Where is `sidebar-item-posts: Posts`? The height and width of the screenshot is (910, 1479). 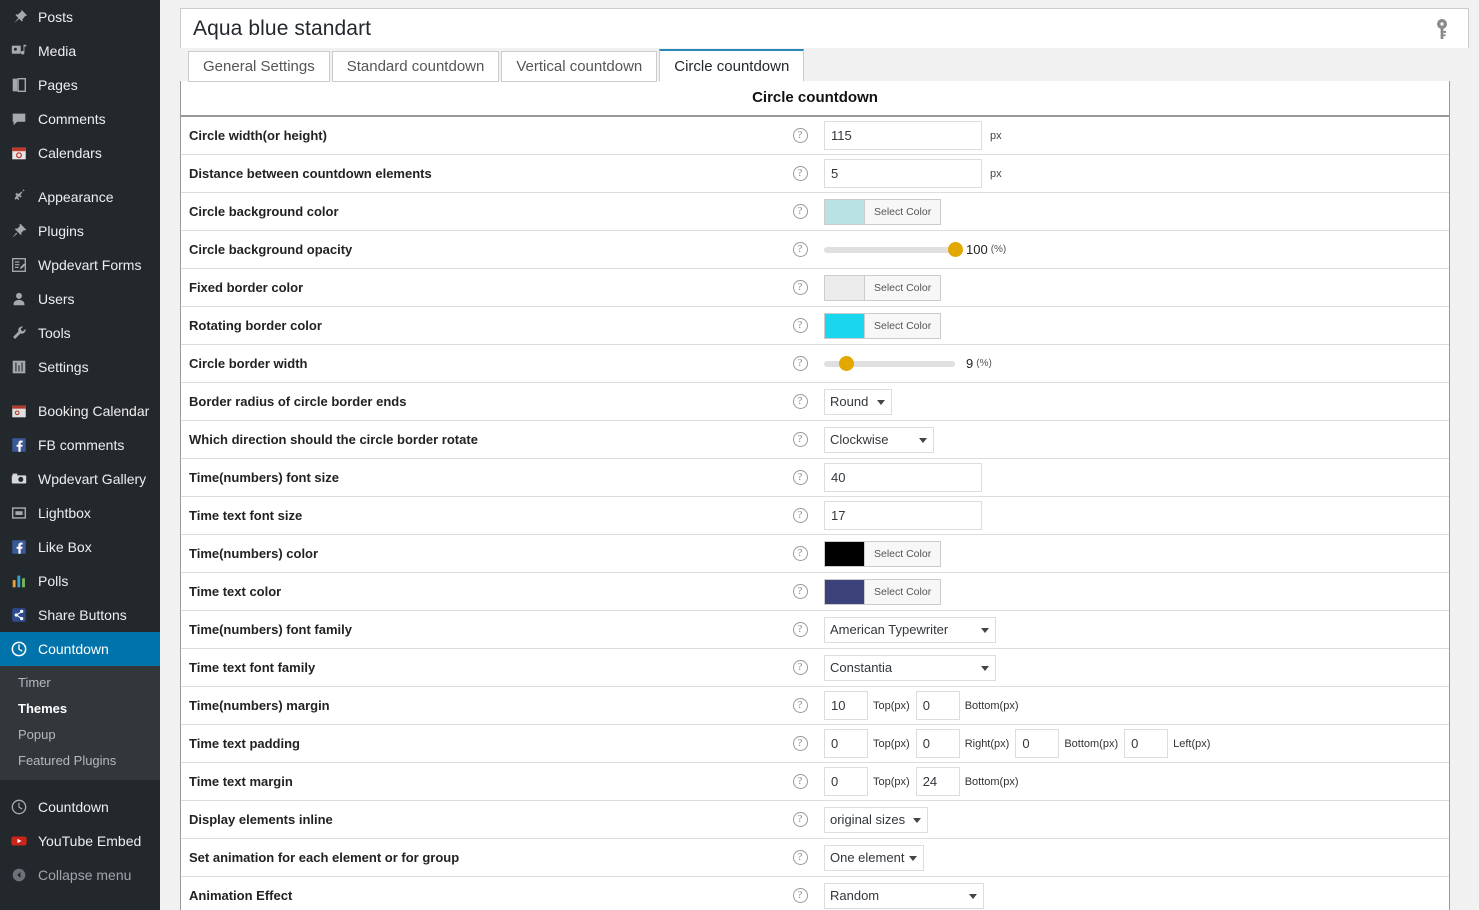
sidebar-item-posts: Posts is located at coordinates (80, 17).